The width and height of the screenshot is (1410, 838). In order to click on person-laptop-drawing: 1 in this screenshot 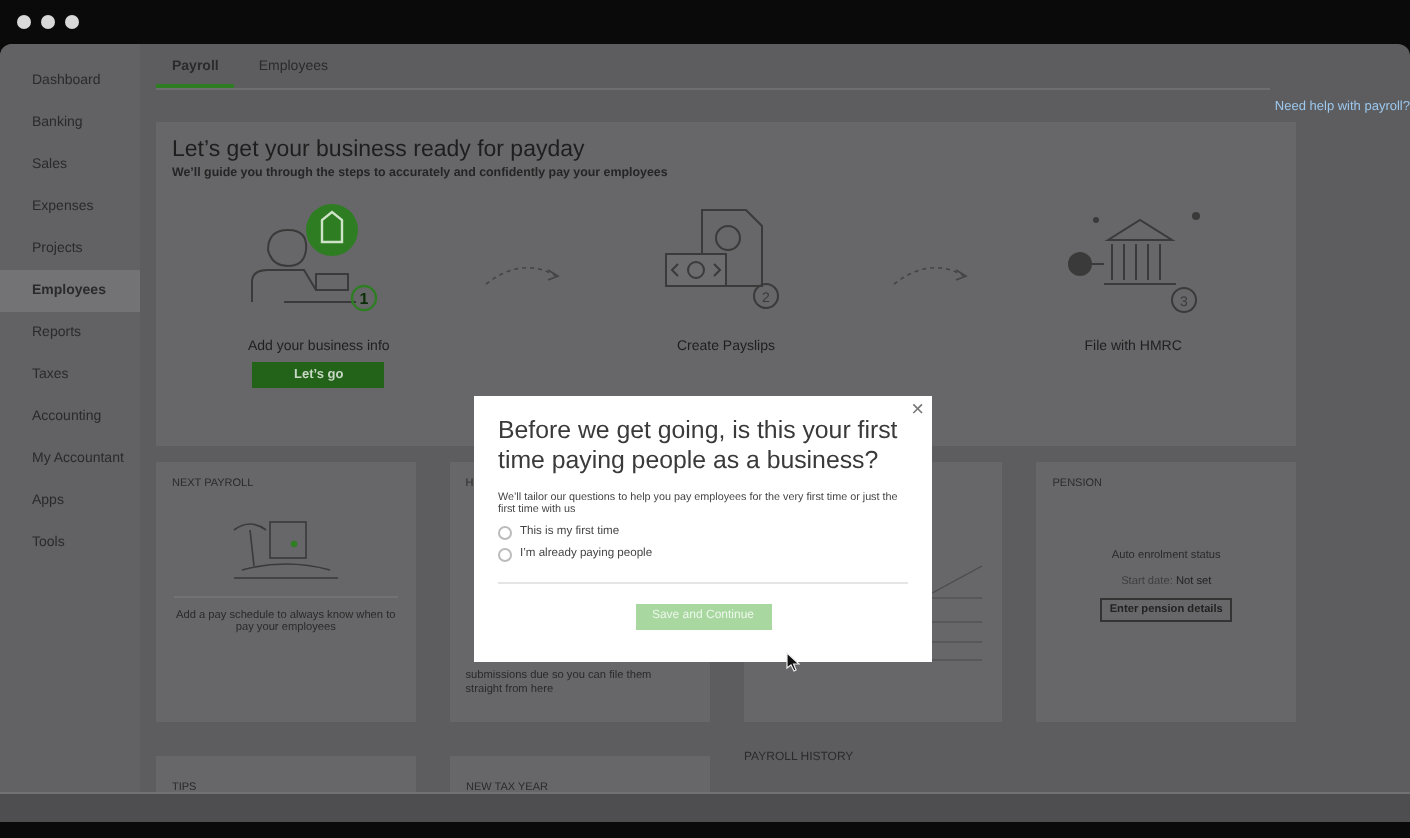, I will do `click(318, 260)`.